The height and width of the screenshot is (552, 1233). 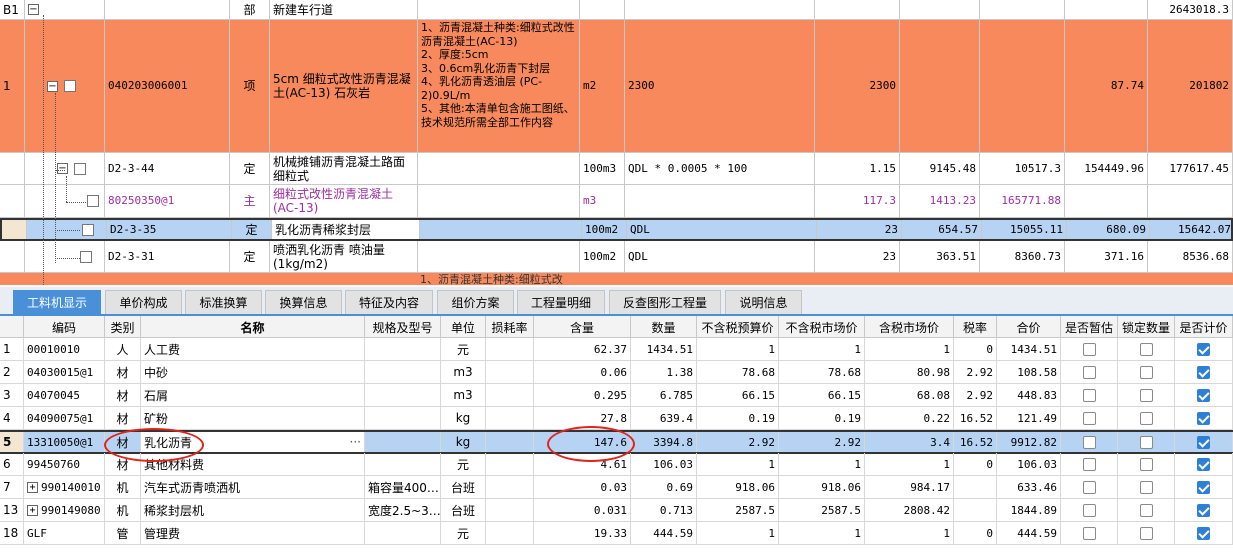 What do you see at coordinates (167, 86) in the screenshot?
I see `item-code: 040203006001` at bounding box center [167, 86].